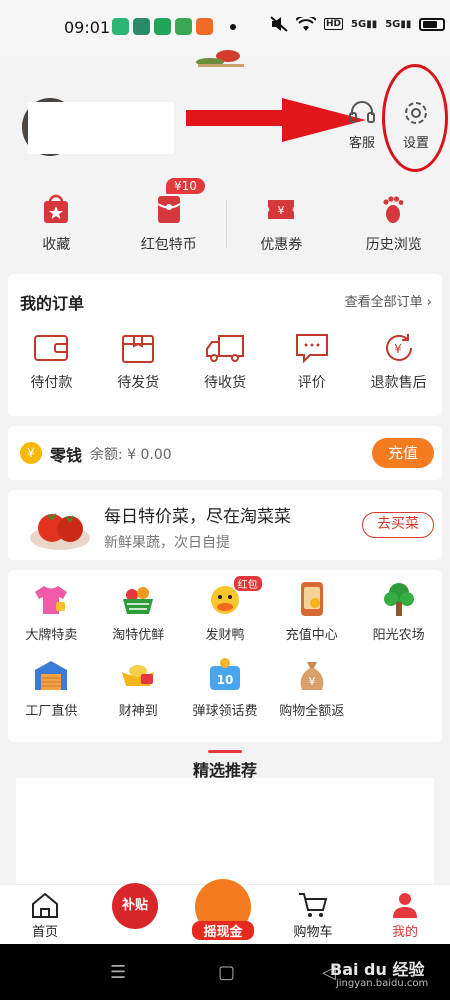 The height and width of the screenshot is (1000, 450). What do you see at coordinates (225, 711) in the screenshot?
I see `service-label: 弹球领话费` at bounding box center [225, 711].